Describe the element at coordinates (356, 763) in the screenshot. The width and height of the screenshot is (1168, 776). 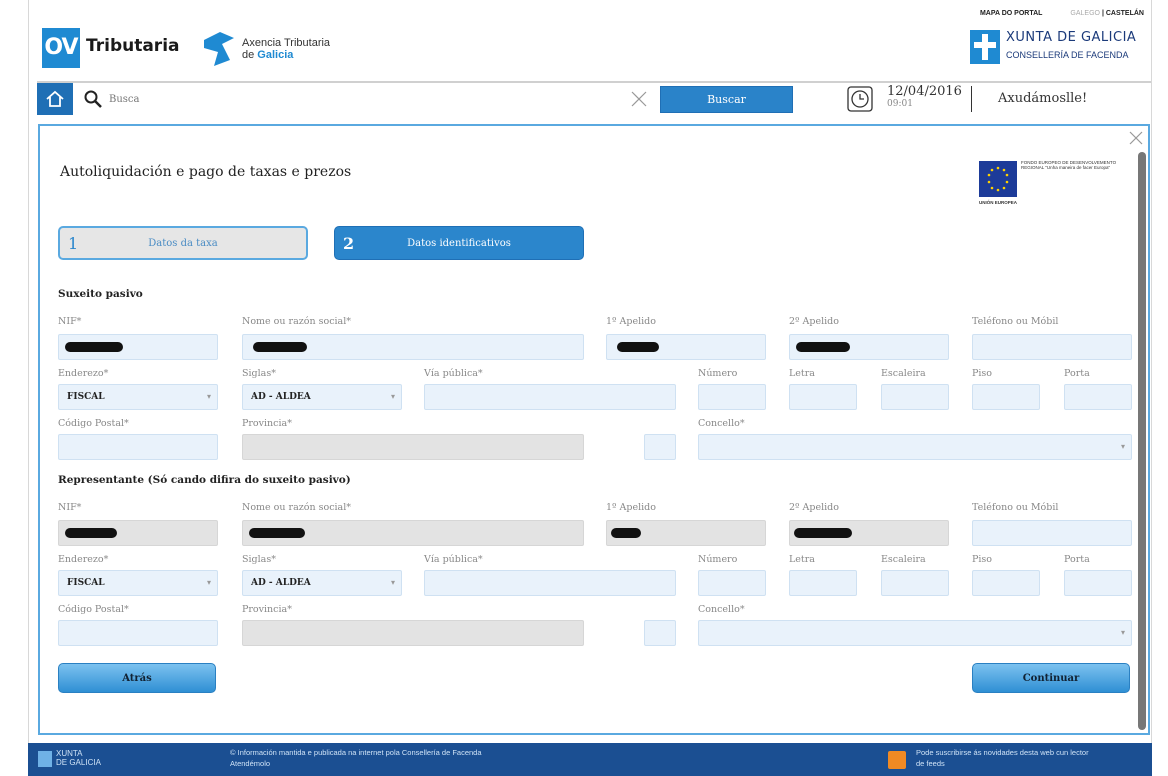
I see `footer-contact-link: Atendémolo` at that location.